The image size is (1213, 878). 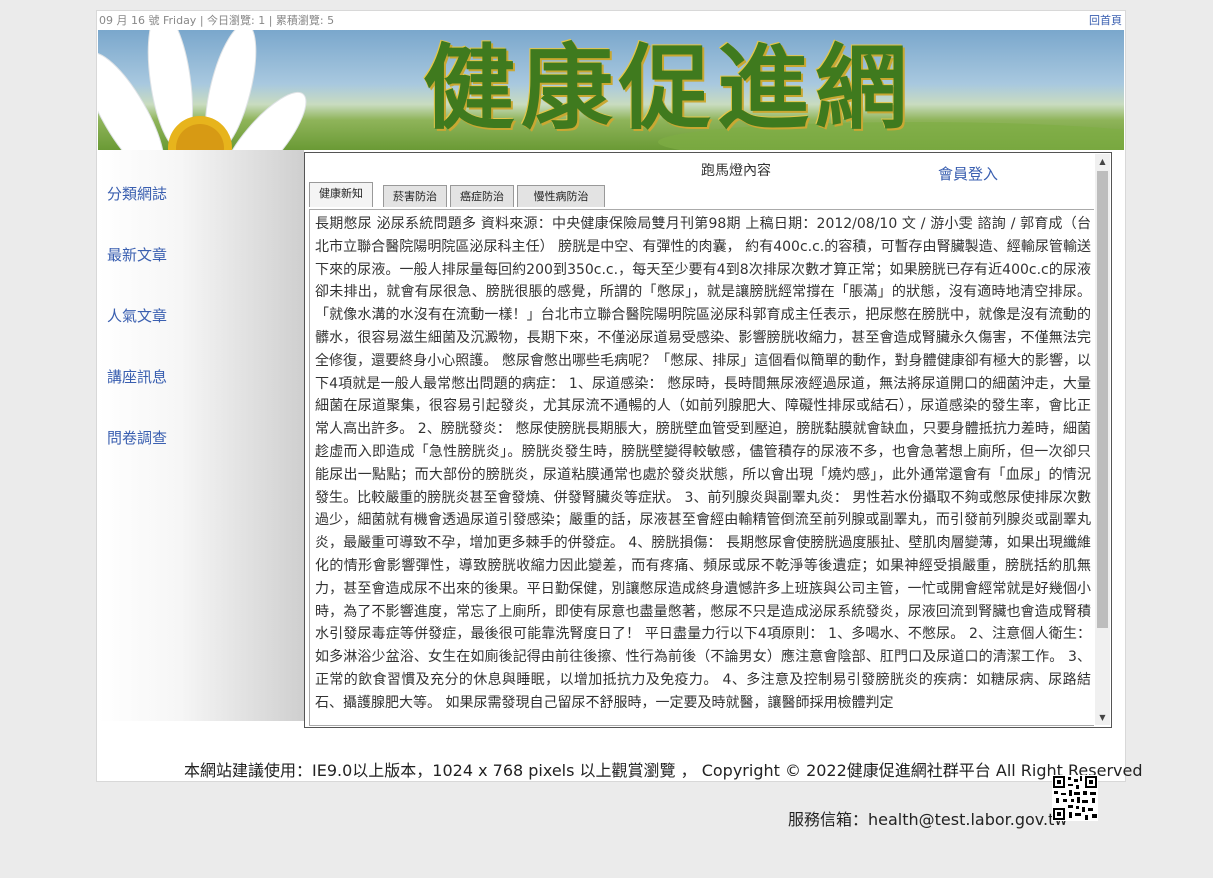 I want to click on scroll-down-icon: ▼, so click(x=1102, y=717).